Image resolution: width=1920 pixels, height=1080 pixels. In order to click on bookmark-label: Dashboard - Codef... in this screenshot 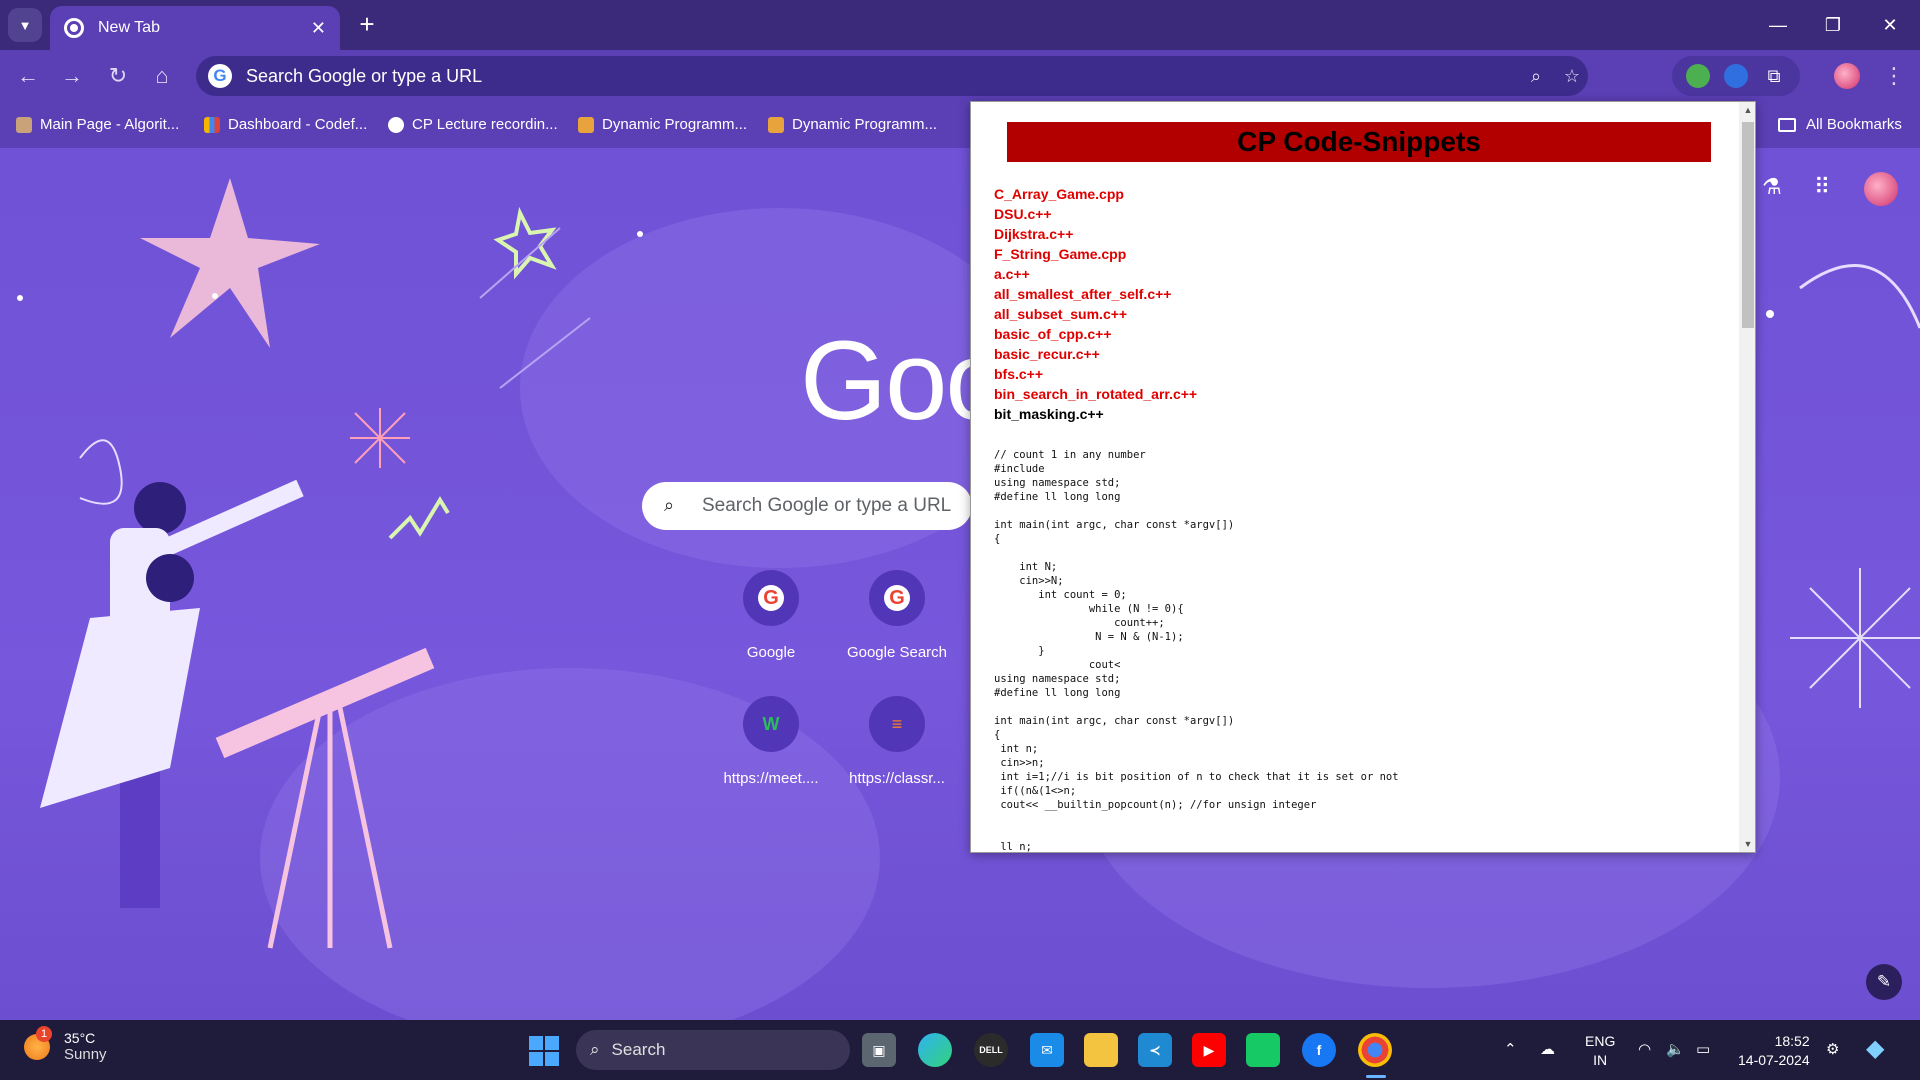, I will do `click(298, 124)`.